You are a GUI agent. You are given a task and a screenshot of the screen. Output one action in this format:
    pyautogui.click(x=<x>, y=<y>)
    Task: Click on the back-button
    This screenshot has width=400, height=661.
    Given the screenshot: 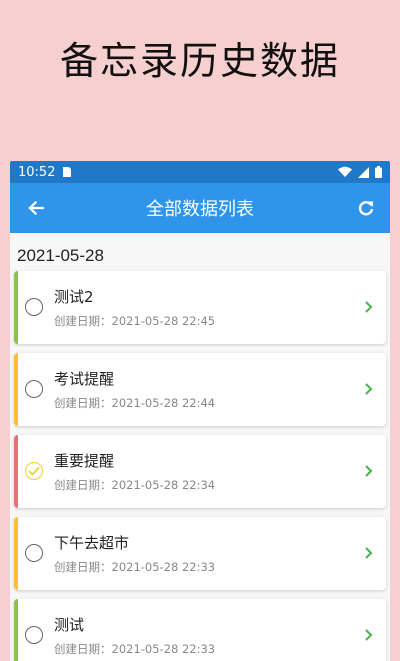 What is the action you would take?
    pyautogui.click(x=36, y=208)
    